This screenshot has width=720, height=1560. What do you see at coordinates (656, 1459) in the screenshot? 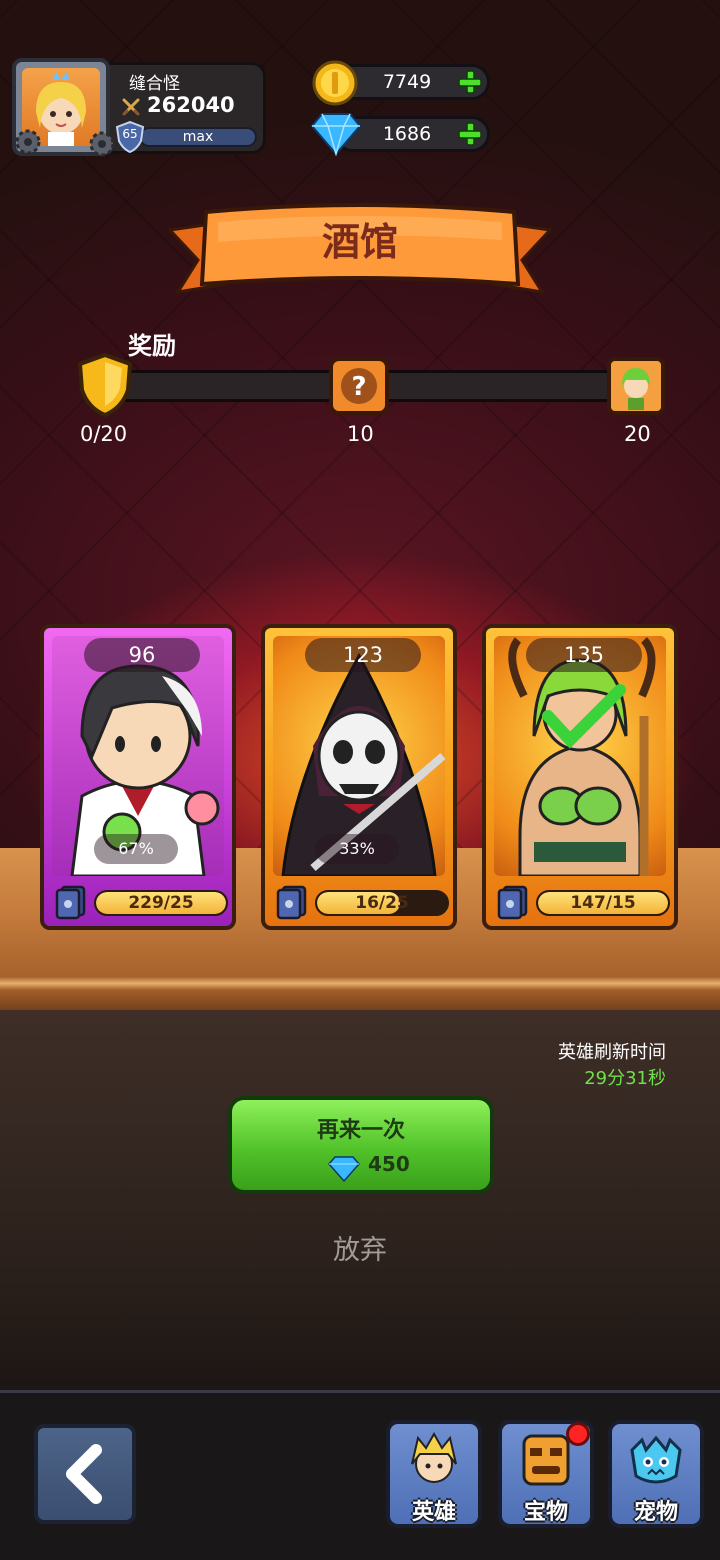
I see `pet-dragon-icon` at bounding box center [656, 1459].